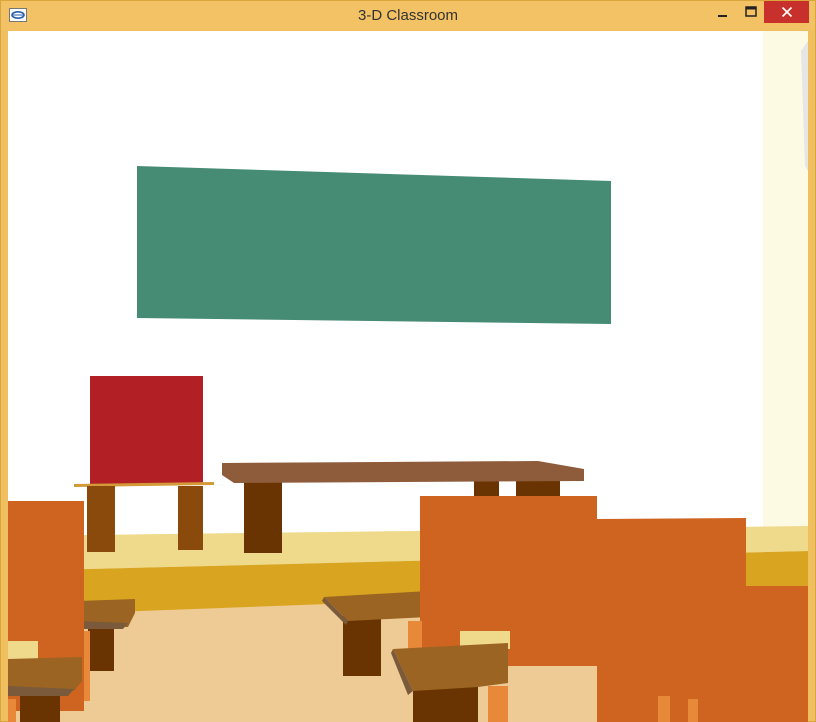  Describe the element at coordinates (49, 611) in the screenshot. I see `student-chair` at that location.